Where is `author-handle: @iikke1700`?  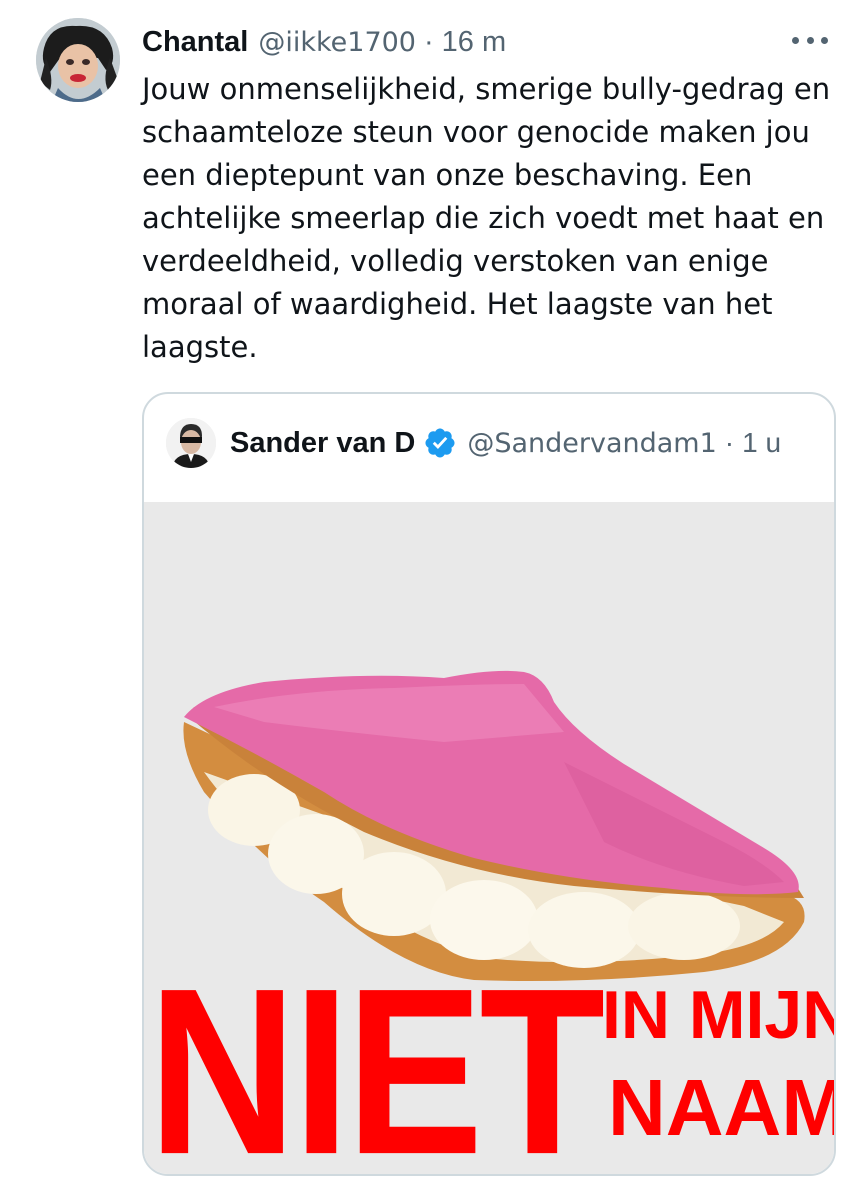
author-handle: @iikke1700 is located at coordinates (337, 42).